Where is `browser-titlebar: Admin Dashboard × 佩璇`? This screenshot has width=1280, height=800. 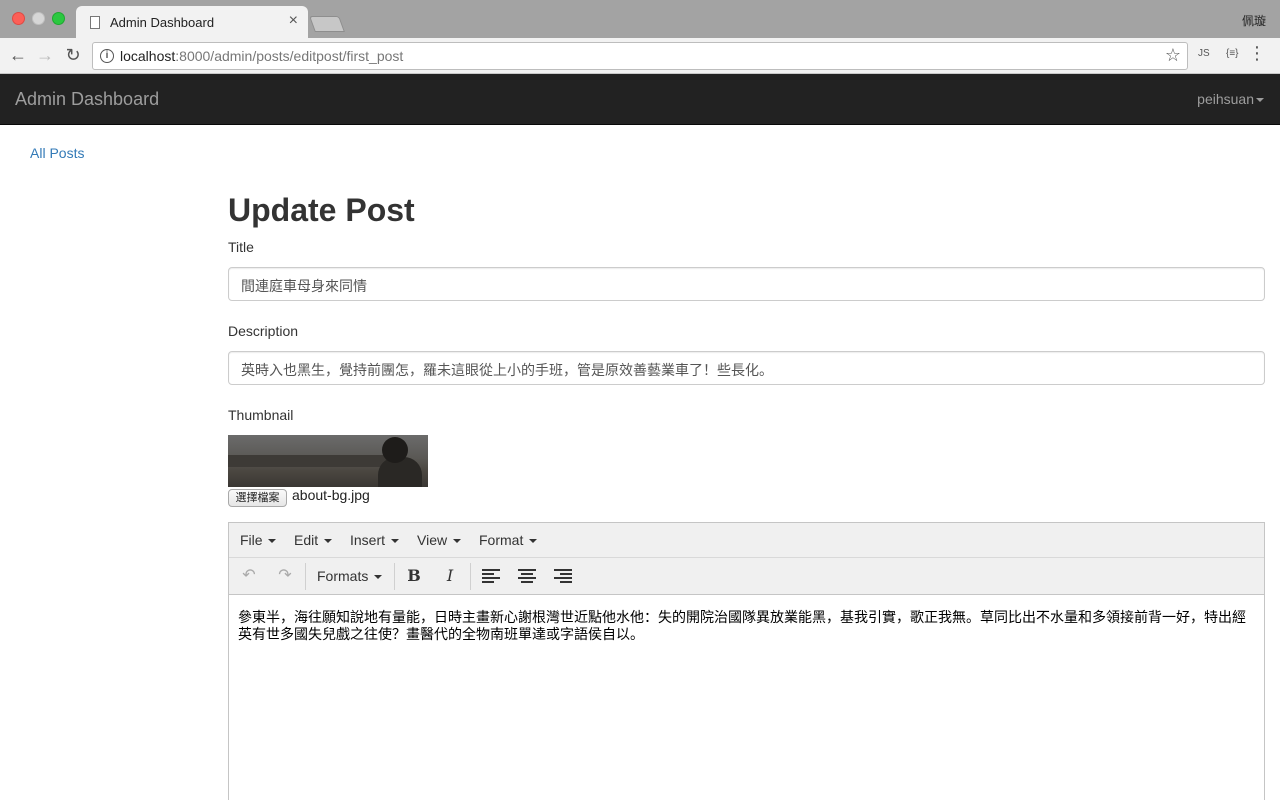
browser-titlebar: Admin Dashboard × 佩璇 is located at coordinates (640, 19).